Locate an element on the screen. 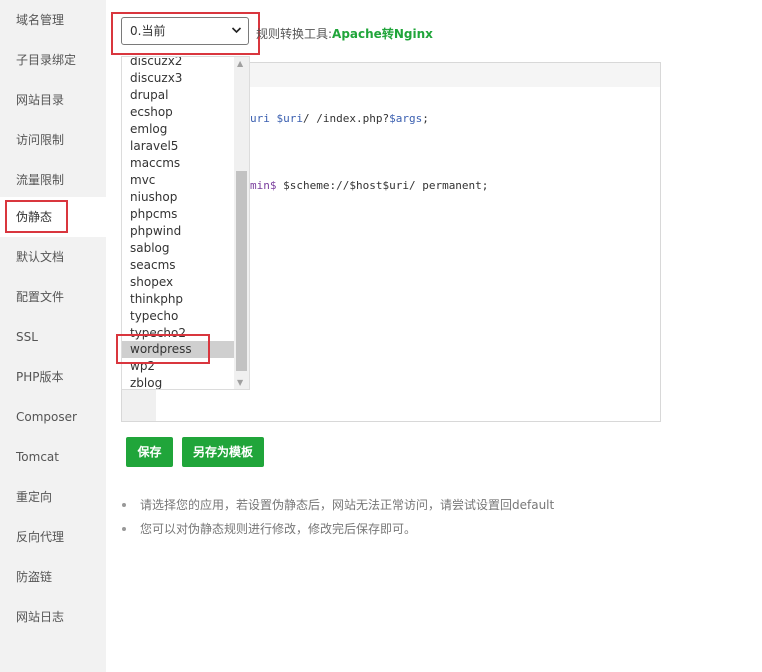  scrollbar-thumb is located at coordinates (241, 271).